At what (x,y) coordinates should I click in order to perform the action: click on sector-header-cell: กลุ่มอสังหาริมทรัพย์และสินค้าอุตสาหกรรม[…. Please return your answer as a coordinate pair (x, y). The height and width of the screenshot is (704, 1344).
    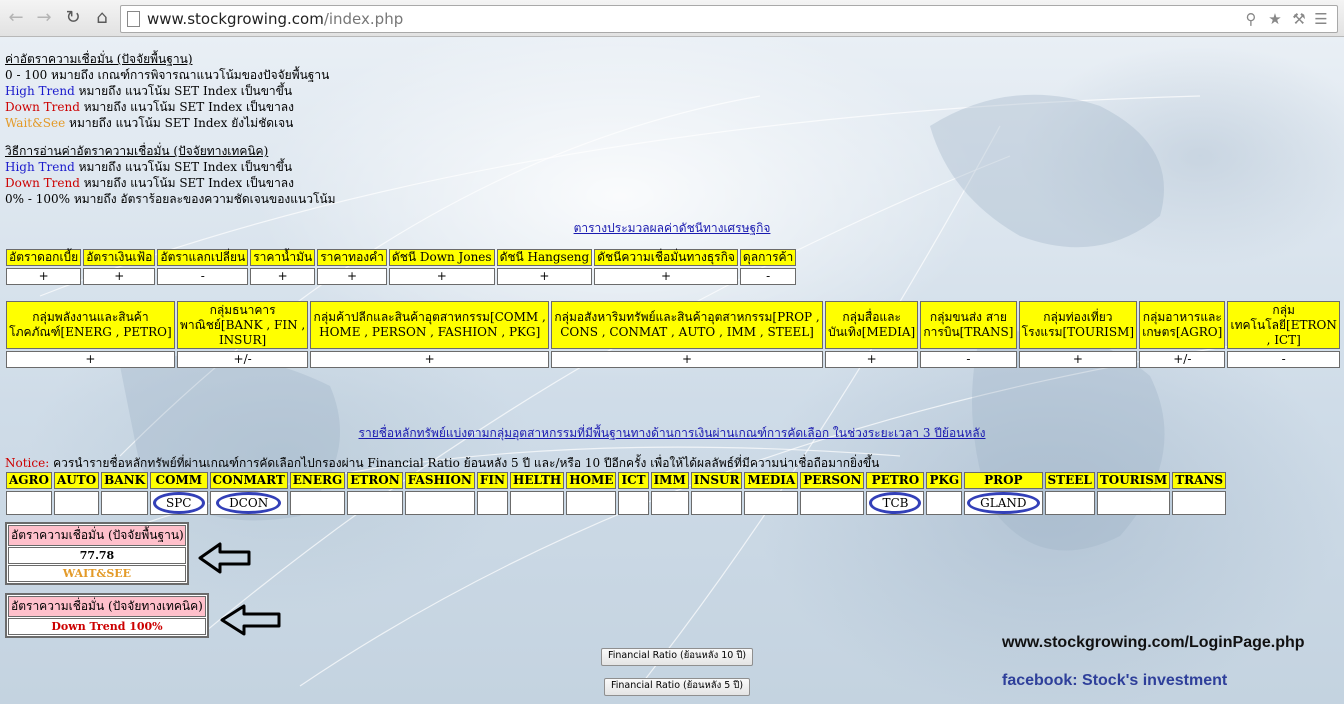
    Looking at the image, I should click on (687, 325).